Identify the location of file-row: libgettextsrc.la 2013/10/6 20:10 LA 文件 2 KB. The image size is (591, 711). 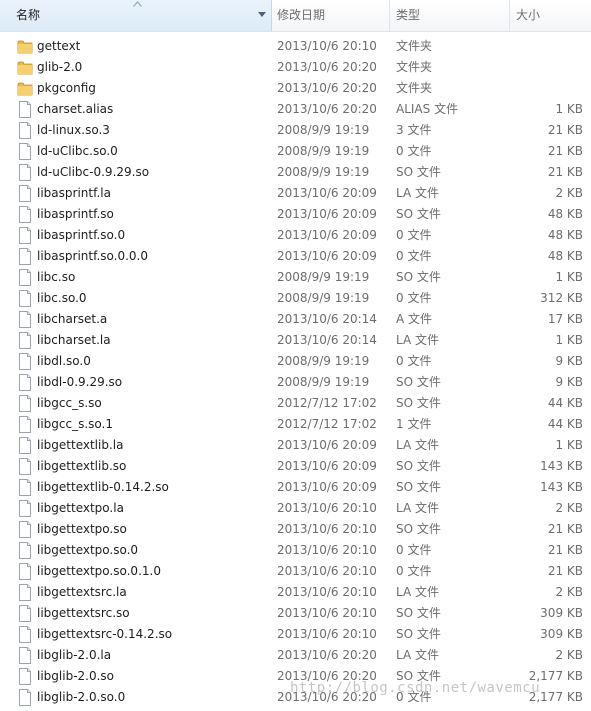
(295, 592).